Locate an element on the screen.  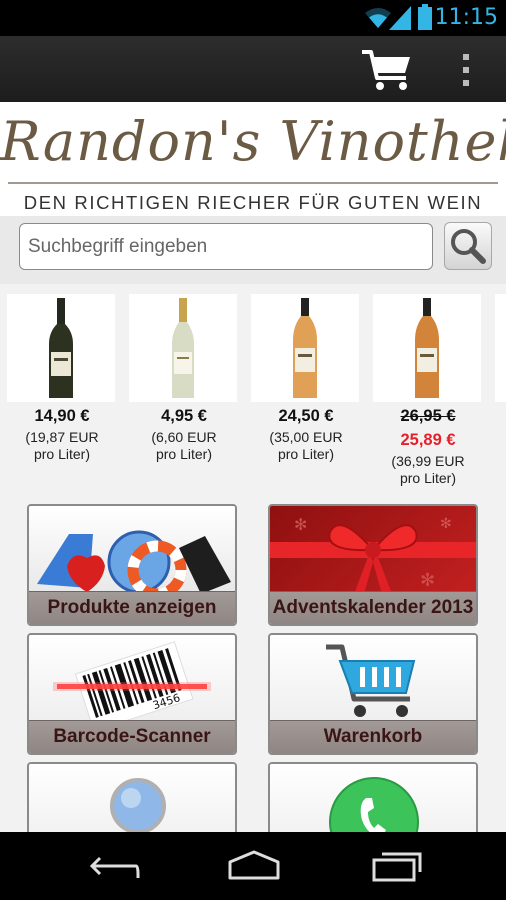
product-card: 26,95 € 25,89 € (36,99 EUR pro Liter) is located at coordinates (428, 390).